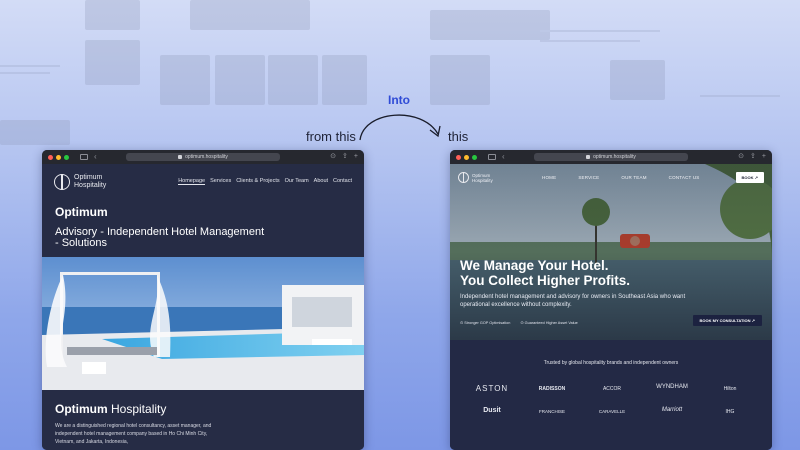 This screenshot has height=450, width=800. Describe the element at coordinates (684, 177) in the screenshot. I see `nav-contact-us: CONTACT US` at that location.